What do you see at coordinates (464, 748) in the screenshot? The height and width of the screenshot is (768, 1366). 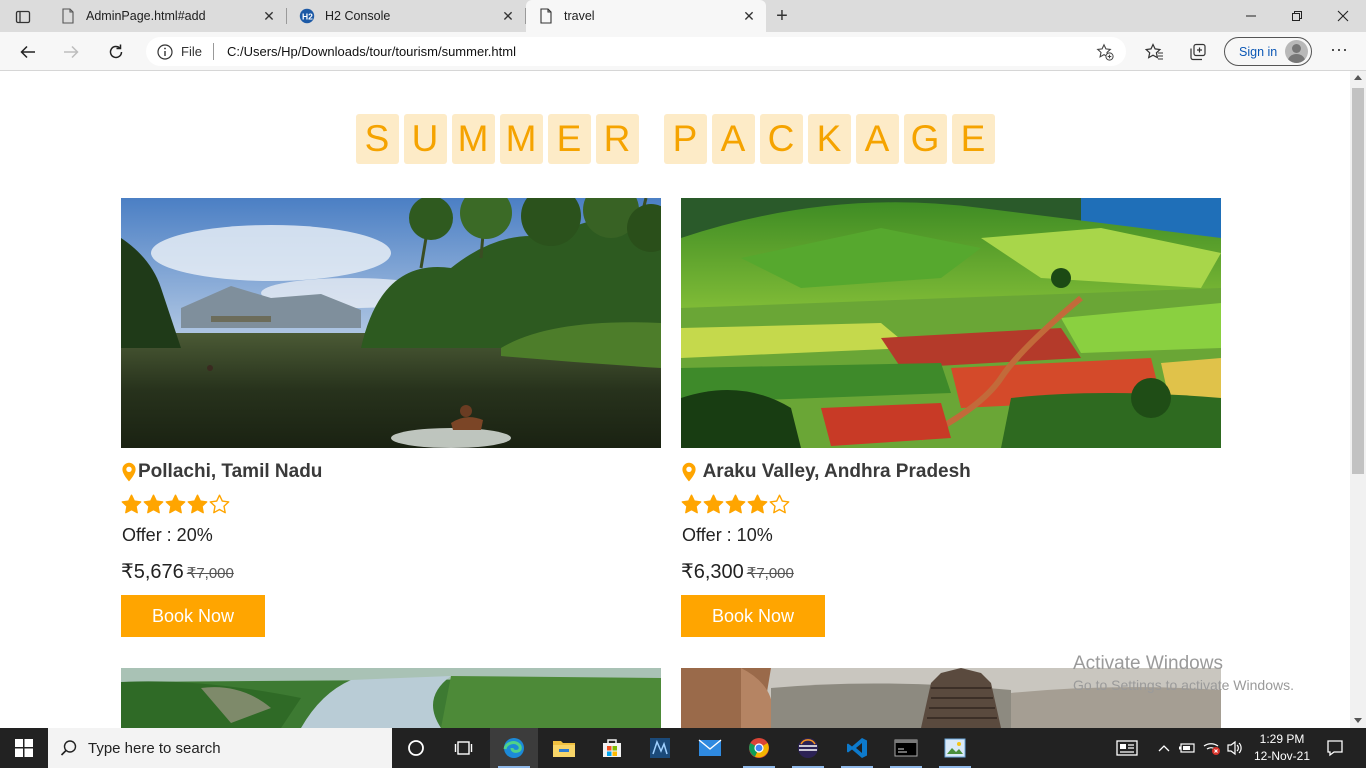 I see `task-view-icon` at bounding box center [464, 748].